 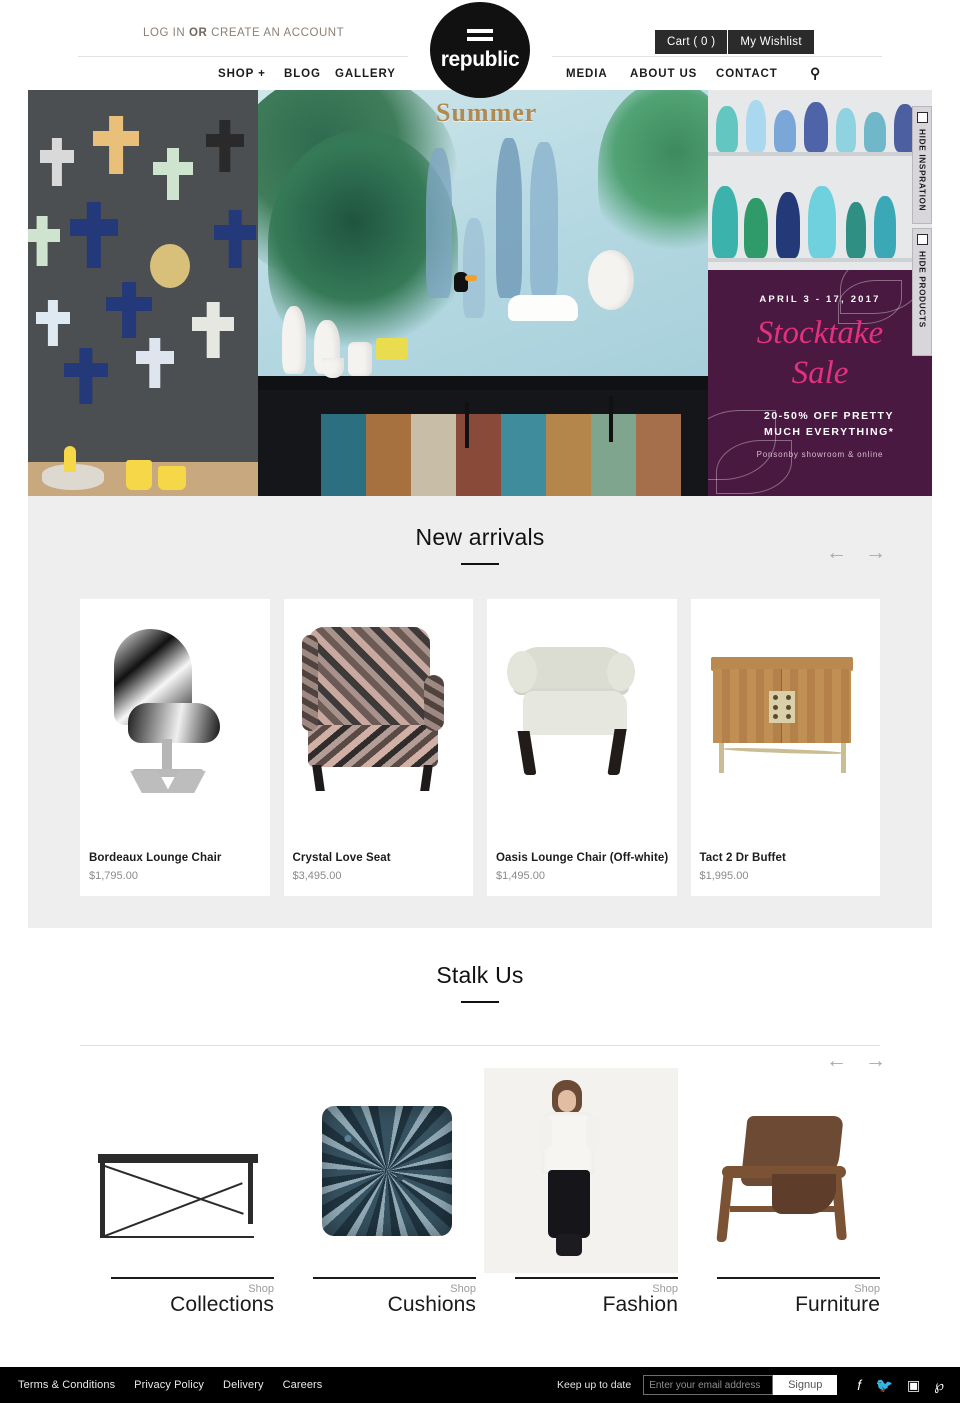 What do you see at coordinates (365, 74) in the screenshot?
I see `nav-gallery: GALLERY` at bounding box center [365, 74].